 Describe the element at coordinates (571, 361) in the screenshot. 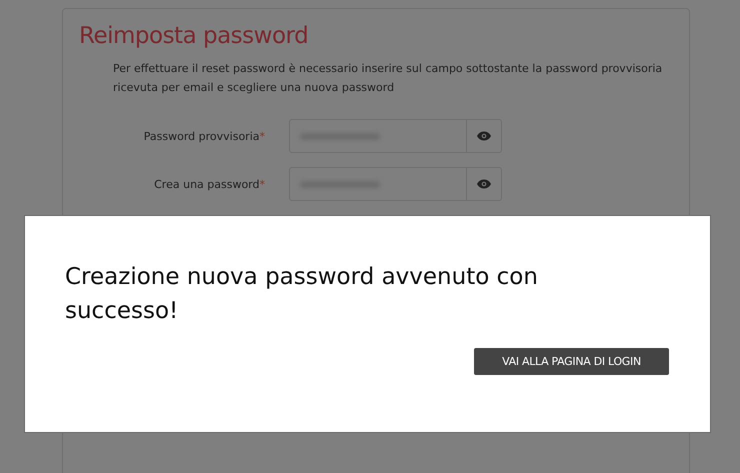

I see `login-button: VAI ALLA PAGINA DI LOGIN` at that location.